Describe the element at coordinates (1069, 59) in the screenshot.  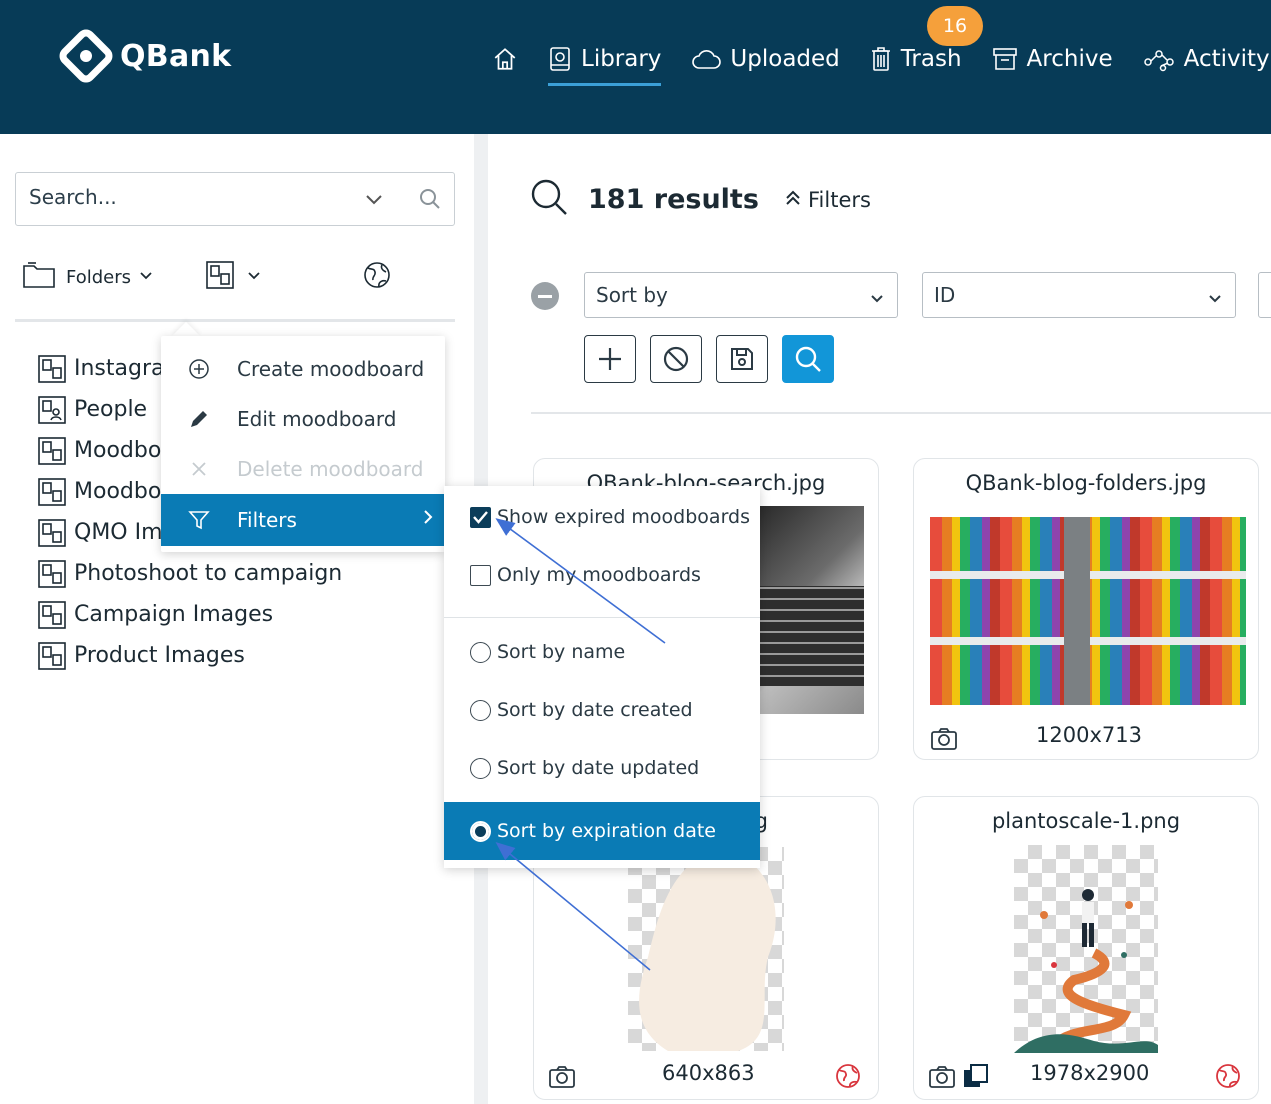
I see `nav-archive-label: Archive` at that location.